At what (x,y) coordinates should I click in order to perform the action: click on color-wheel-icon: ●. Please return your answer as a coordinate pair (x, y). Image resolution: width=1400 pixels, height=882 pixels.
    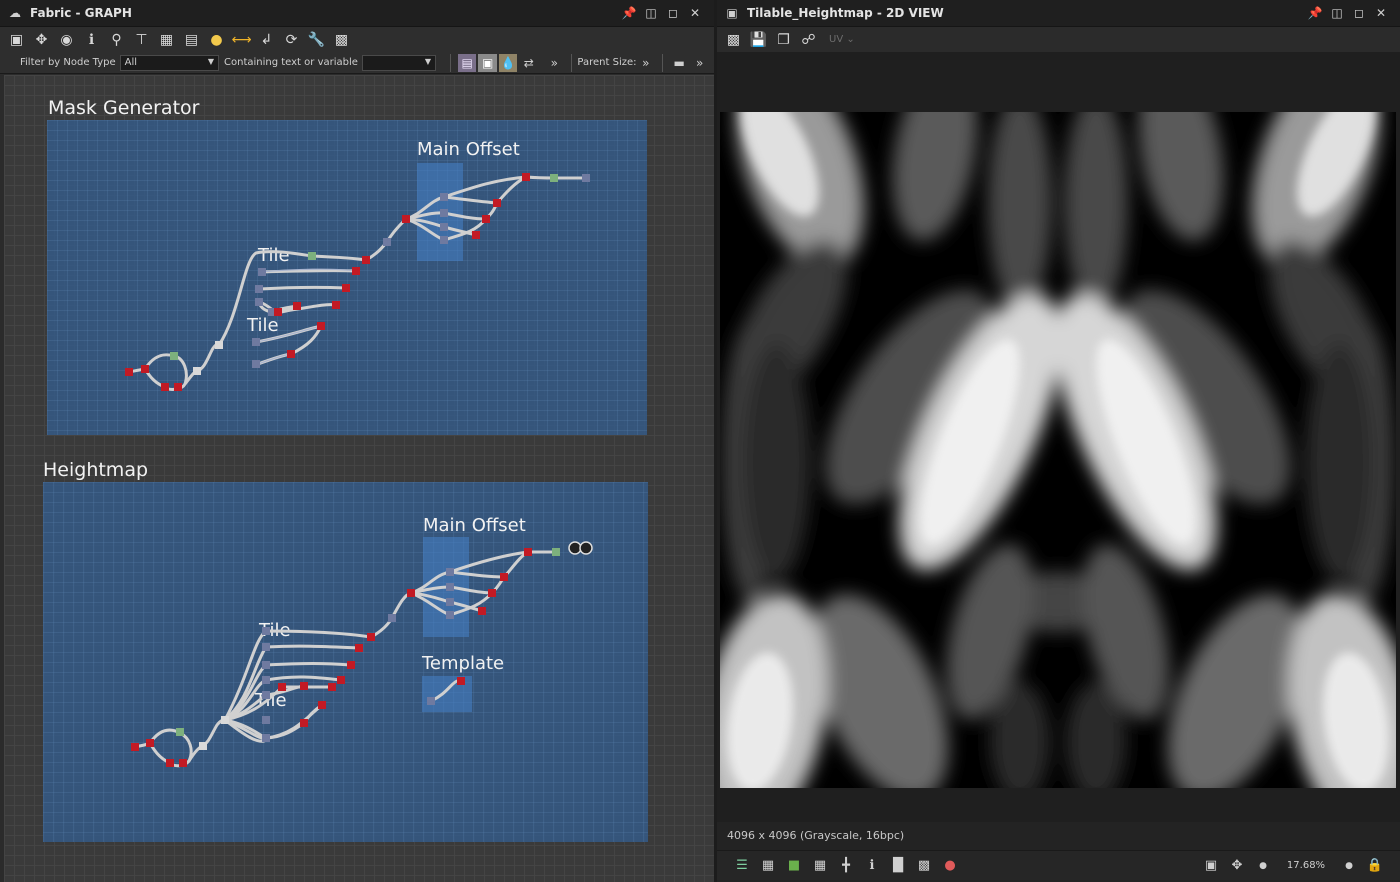
    Looking at the image, I should click on (950, 866).